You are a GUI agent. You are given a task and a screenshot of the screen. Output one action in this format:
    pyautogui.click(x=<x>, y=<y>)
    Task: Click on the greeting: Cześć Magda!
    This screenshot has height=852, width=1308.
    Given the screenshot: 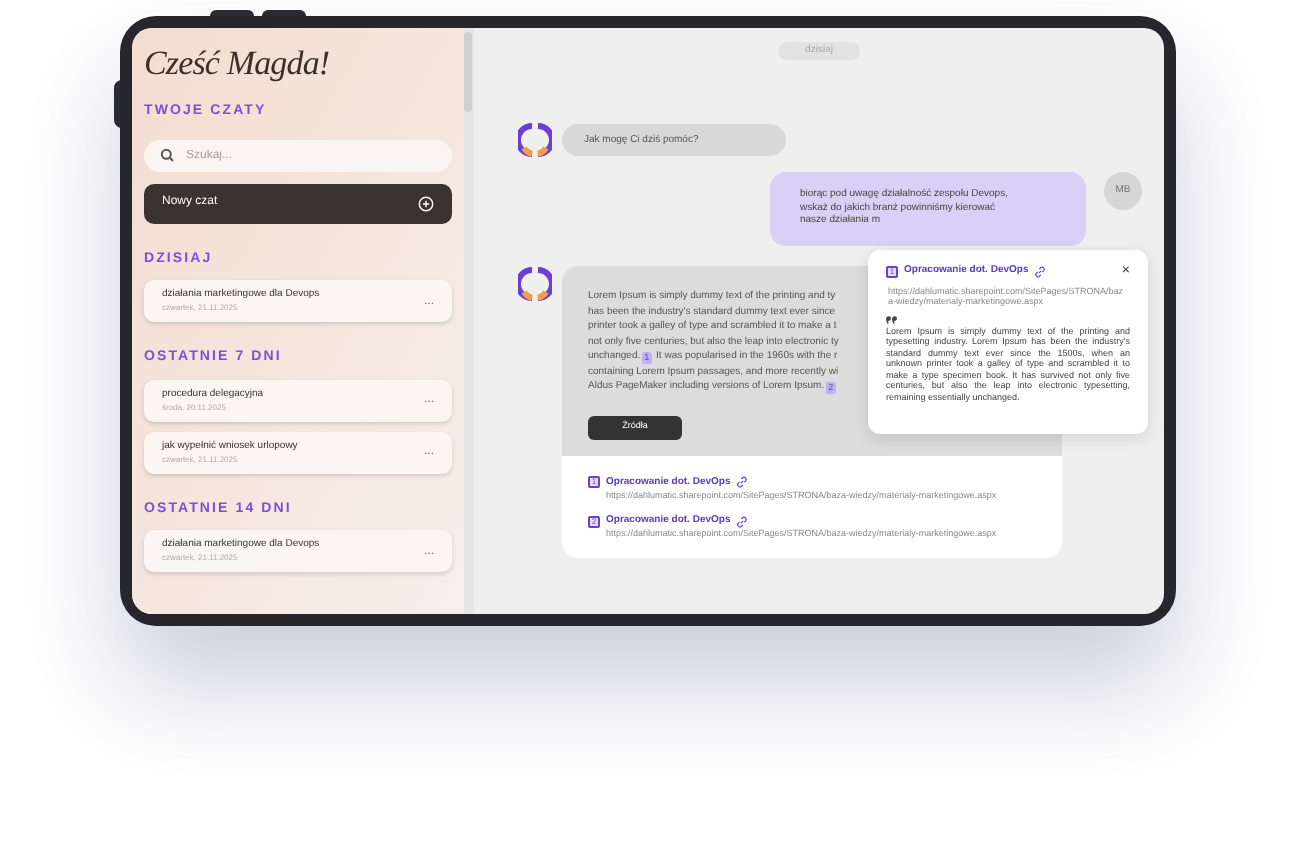 What is the action you would take?
    pyautogui.click(x=238, y=64)
    